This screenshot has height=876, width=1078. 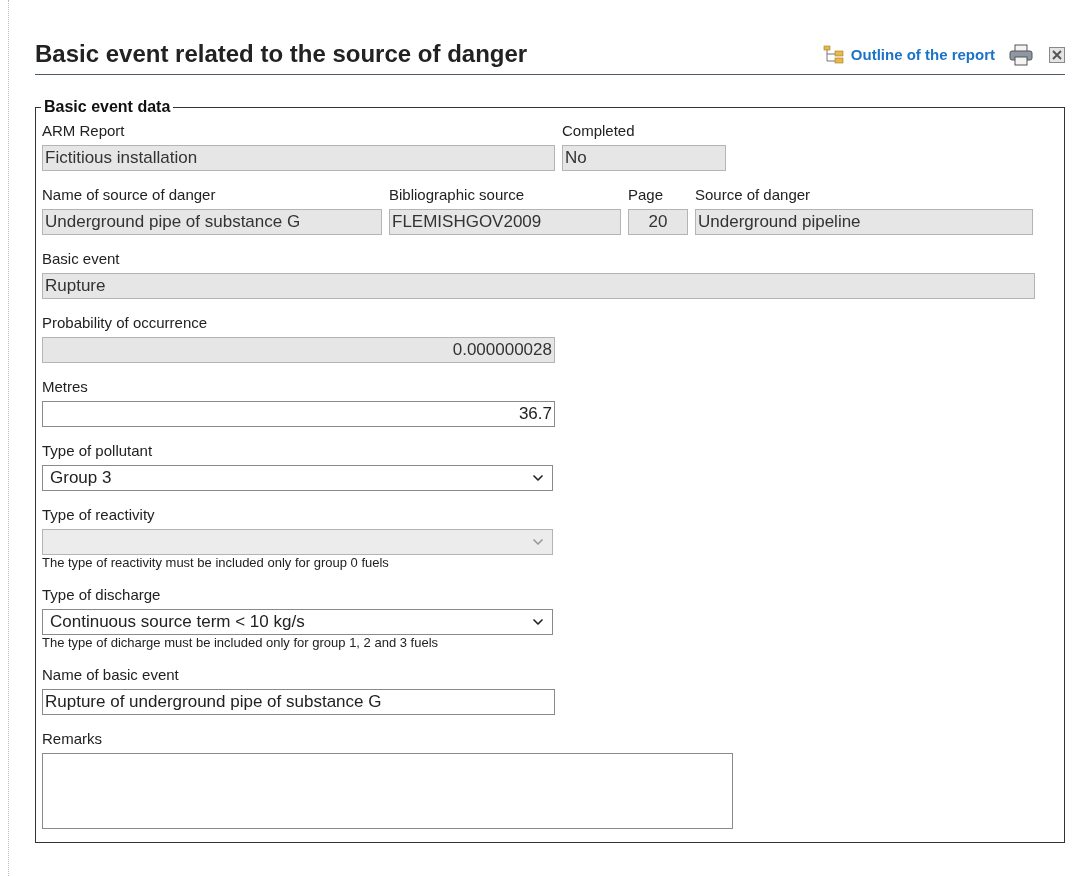 I want to click on outline-link: Outline of the report, so click(x=922, y=54).